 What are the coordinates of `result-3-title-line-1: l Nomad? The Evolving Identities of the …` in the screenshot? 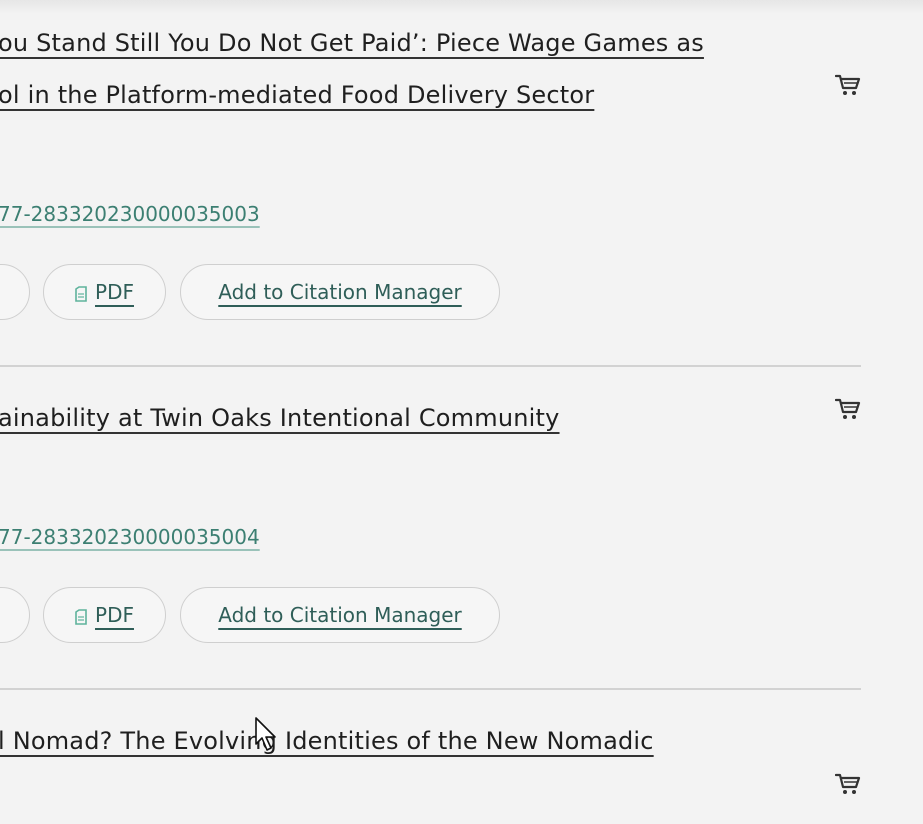 It's located at (327, 741).